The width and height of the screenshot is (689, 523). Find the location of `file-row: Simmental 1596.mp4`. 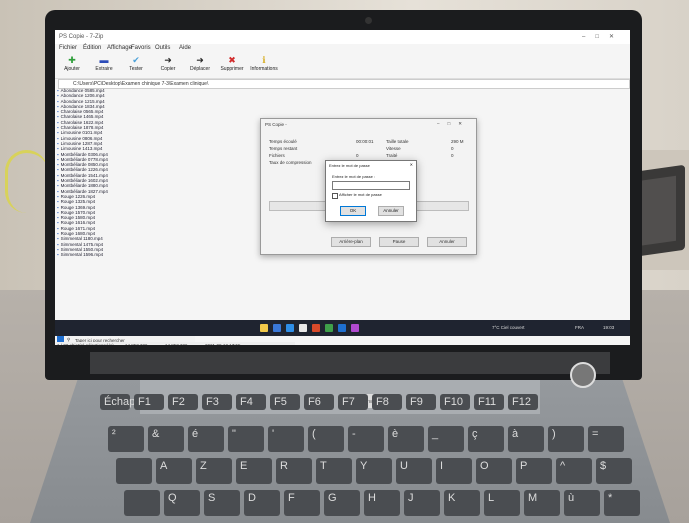

file-row: Simmental 1596.mp4 is located at coordinates (112, 254).